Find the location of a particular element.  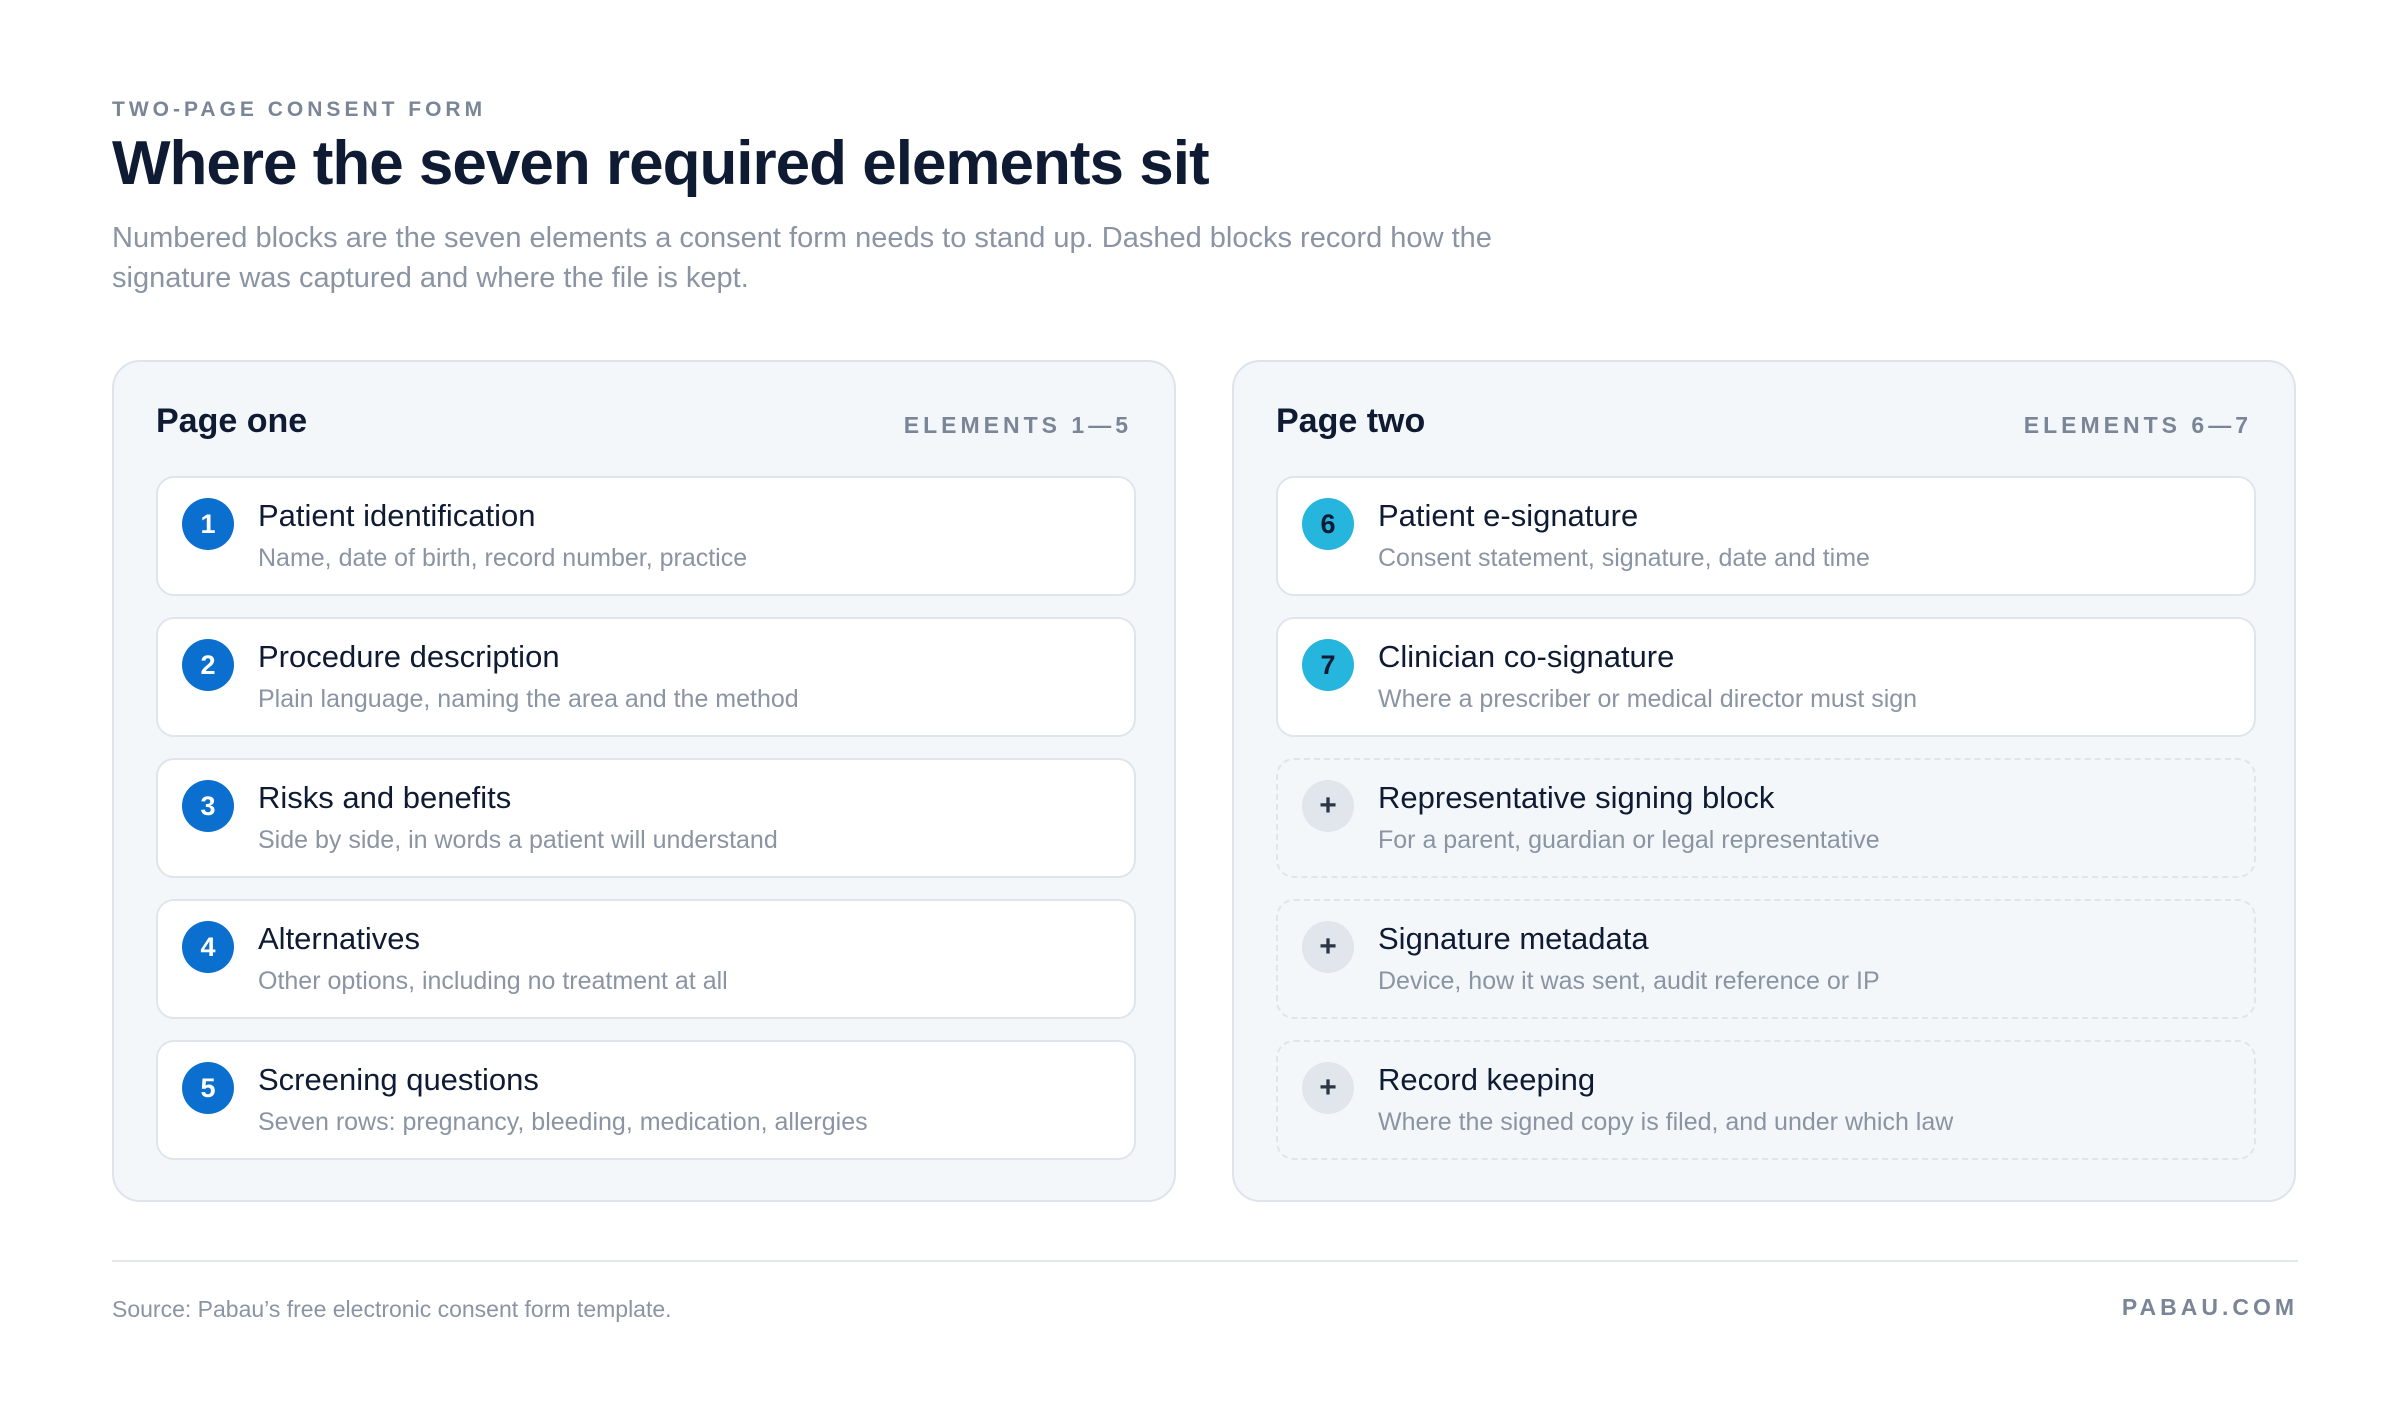

element-title: Alternatives is located at coordinates (339, 938).